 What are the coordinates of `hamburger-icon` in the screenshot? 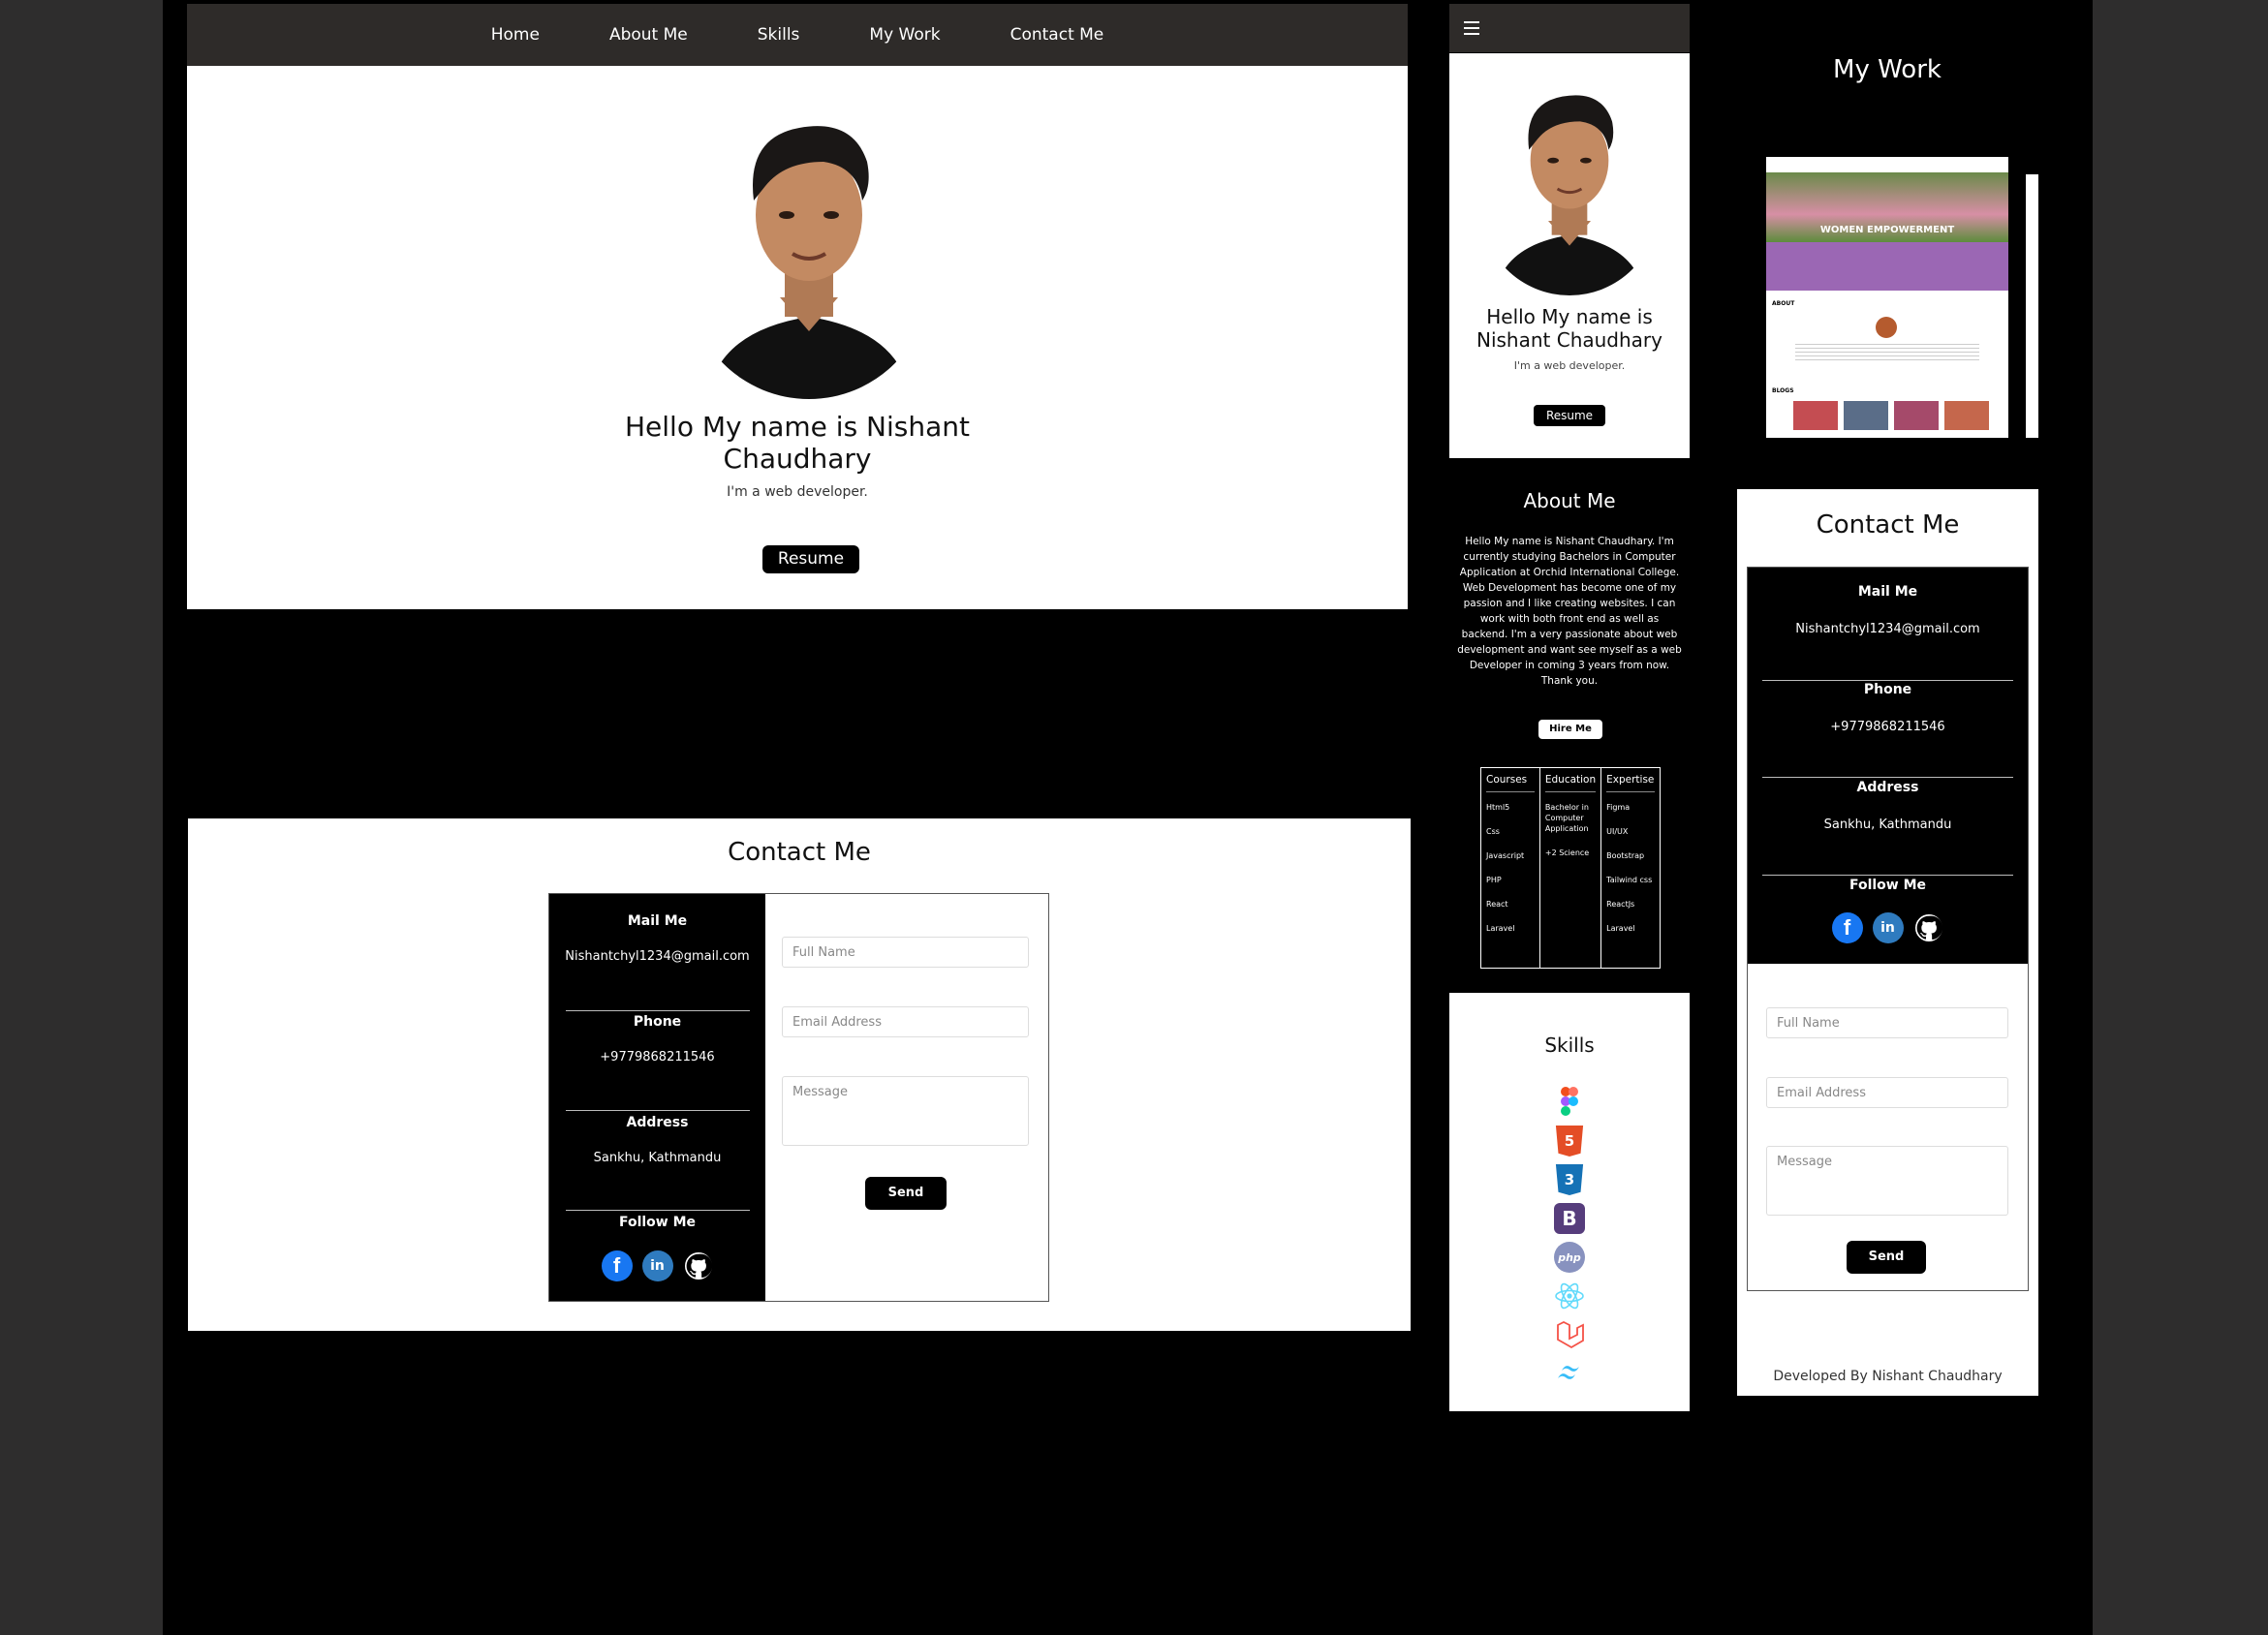 It's located at (1471, 28).